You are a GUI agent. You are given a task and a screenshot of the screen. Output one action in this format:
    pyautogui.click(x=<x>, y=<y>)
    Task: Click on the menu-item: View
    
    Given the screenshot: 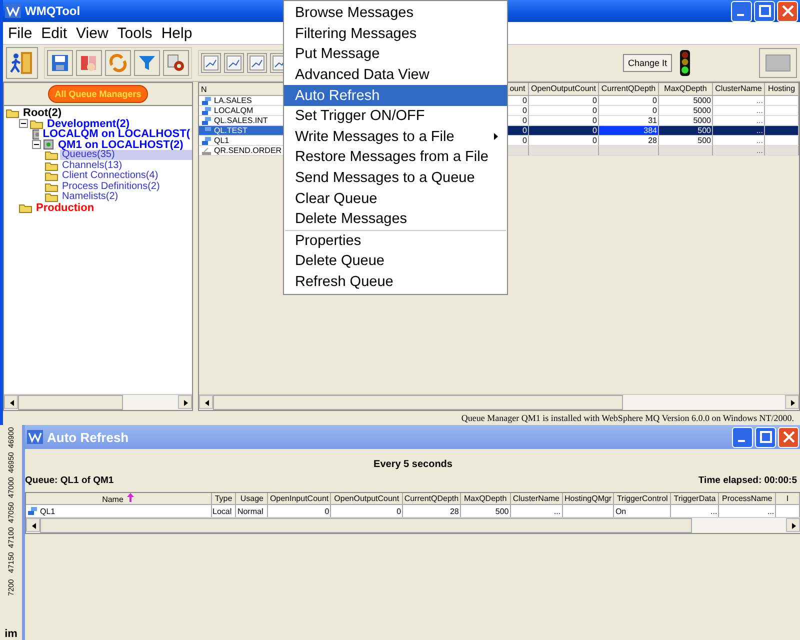 What is the action you would take?
    pyautogui.click(x=92, y=33)
    